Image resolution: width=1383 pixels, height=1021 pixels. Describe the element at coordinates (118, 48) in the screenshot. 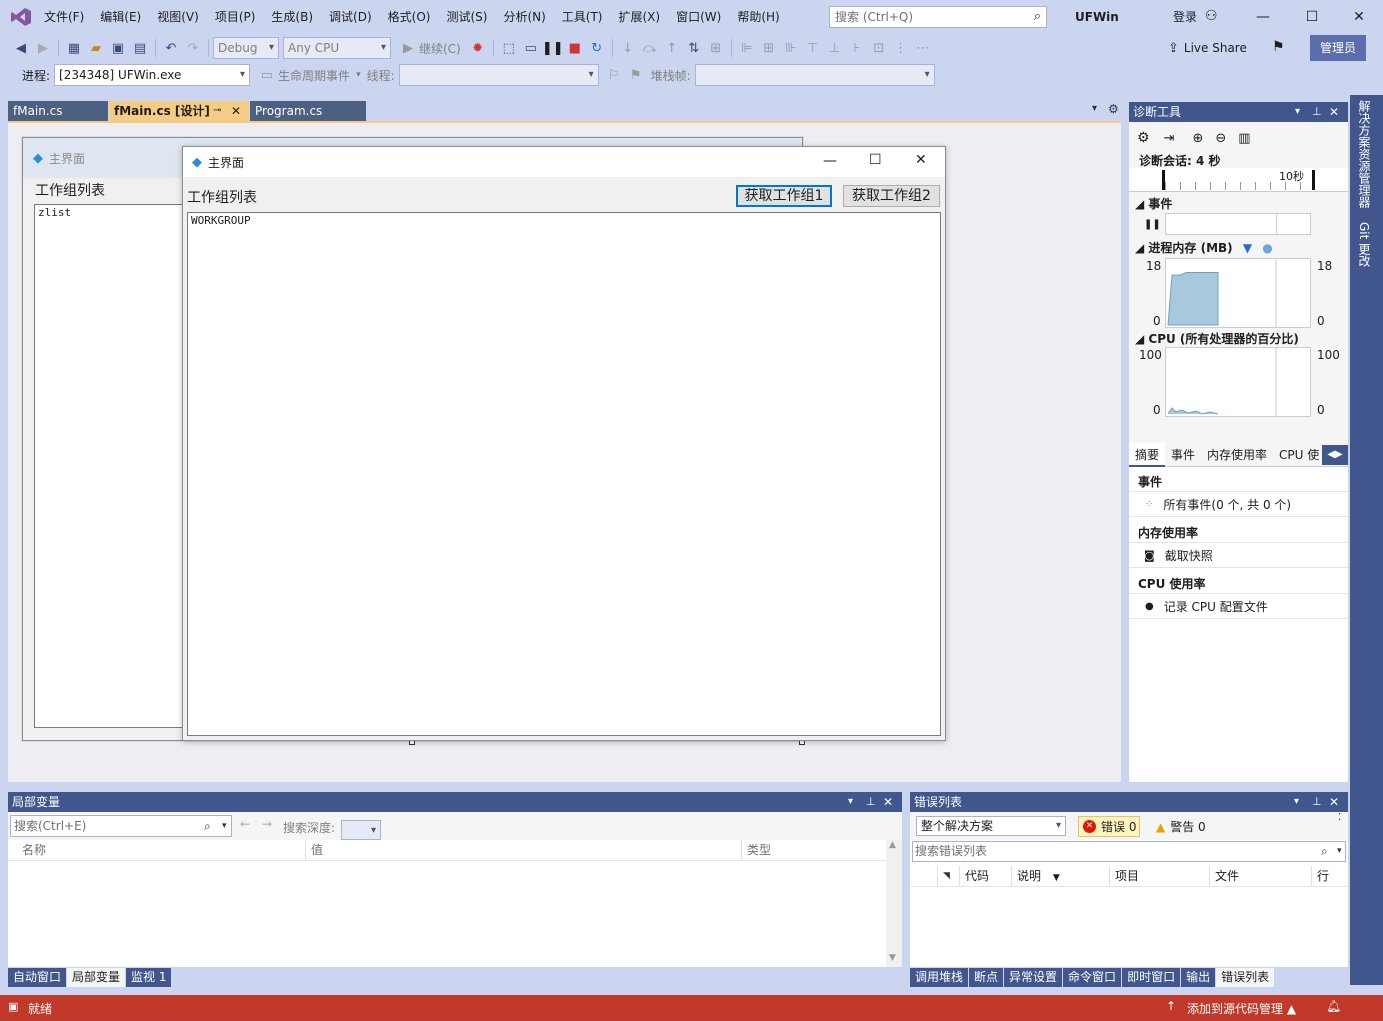

I see `save-icon: ▣` at that location.